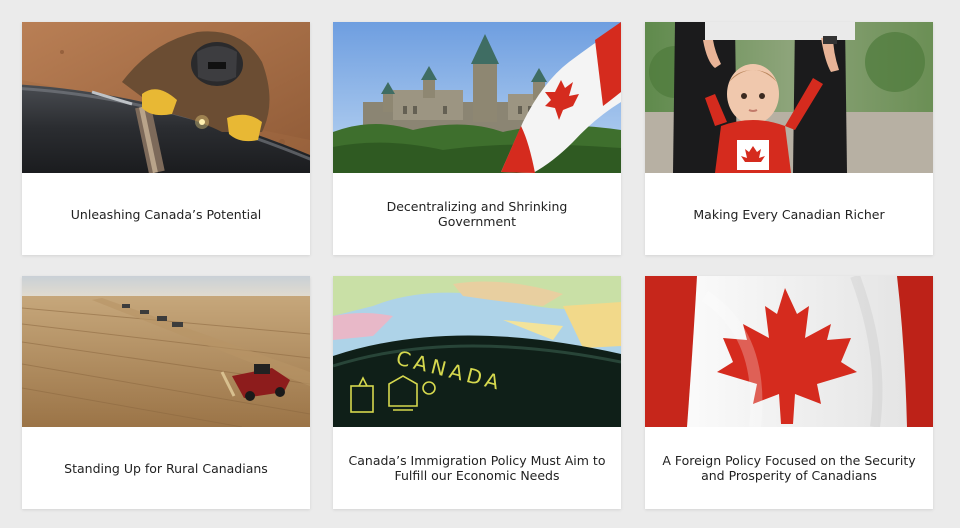 The image size is (960, 528). Describe the element at coordinates (789, 351) in the screenshot. I see `canadian-flag-image` at that location.